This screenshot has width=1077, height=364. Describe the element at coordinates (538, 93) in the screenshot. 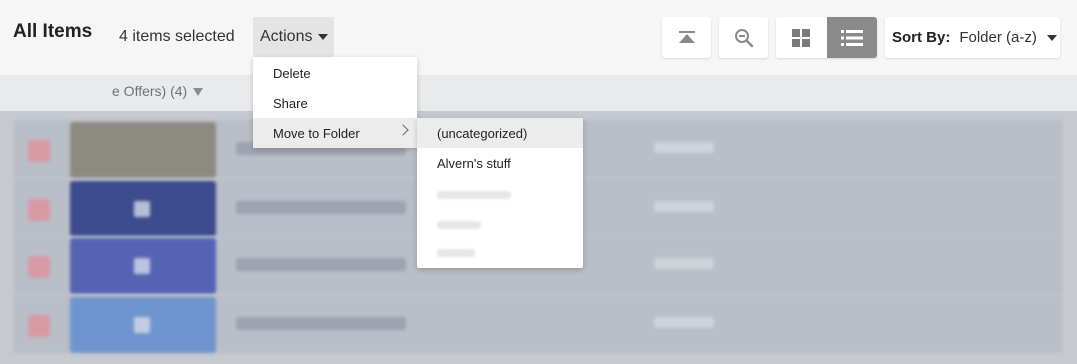

I see `group-header: e Offers) (4)` at that location.